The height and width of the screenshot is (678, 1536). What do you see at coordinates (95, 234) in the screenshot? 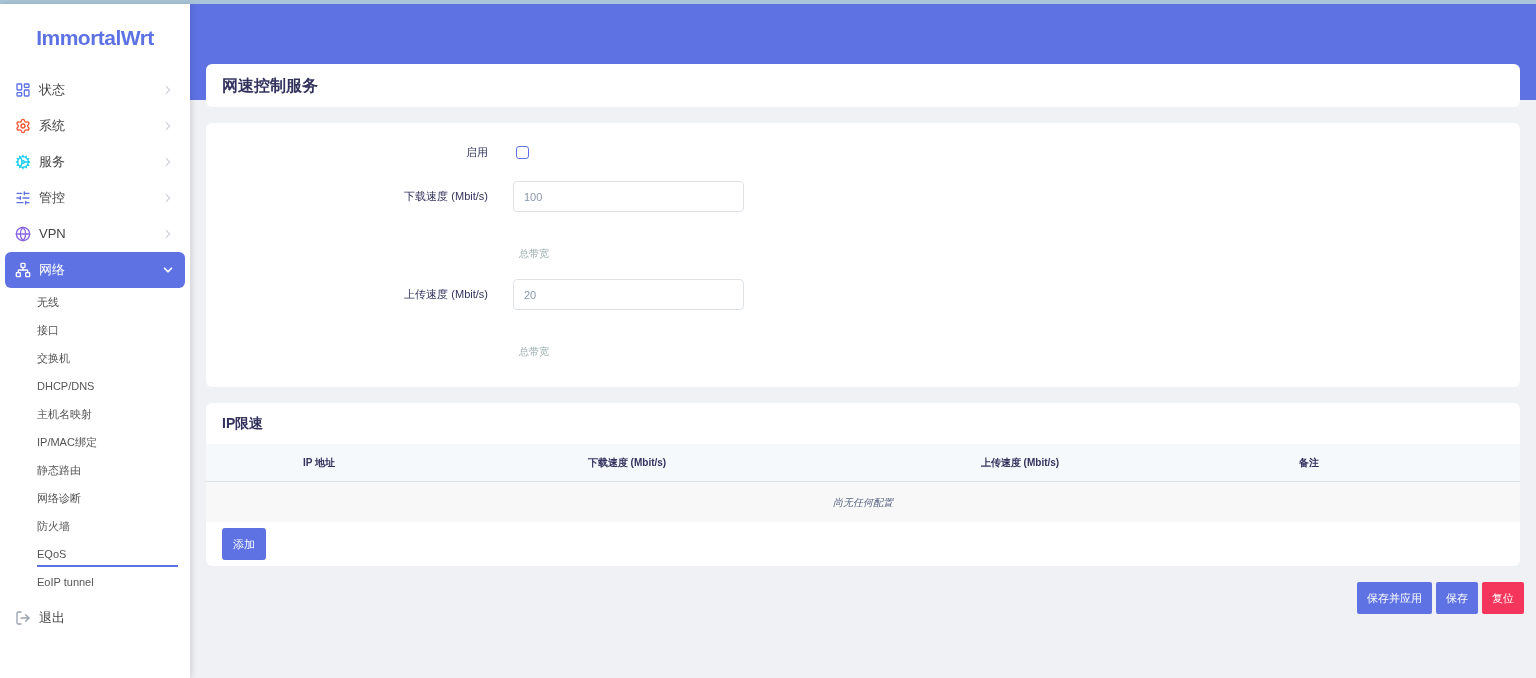
I see `nav-item: VPN` at bounding box center [95, 234].